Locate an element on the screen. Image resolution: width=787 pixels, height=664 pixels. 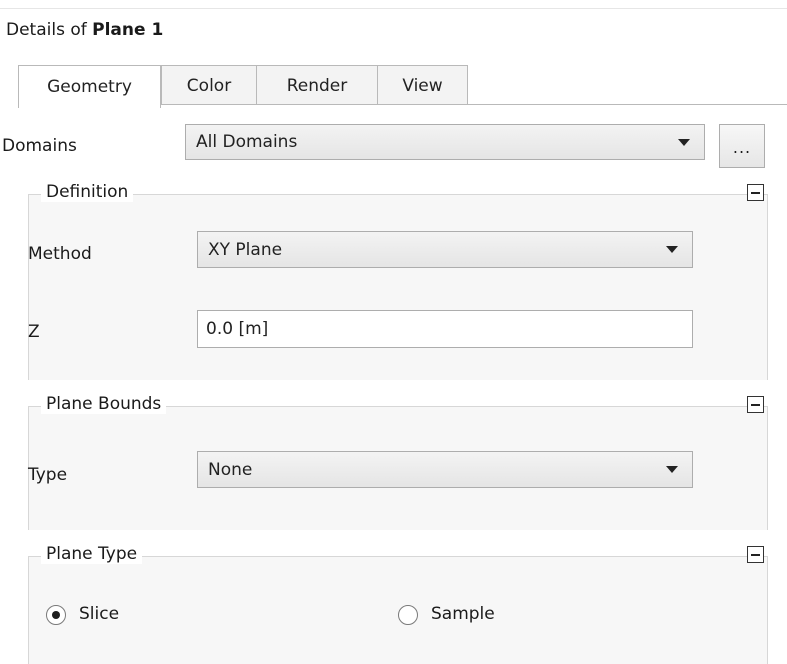
tab-view: View is located at coordinates (422, 85).